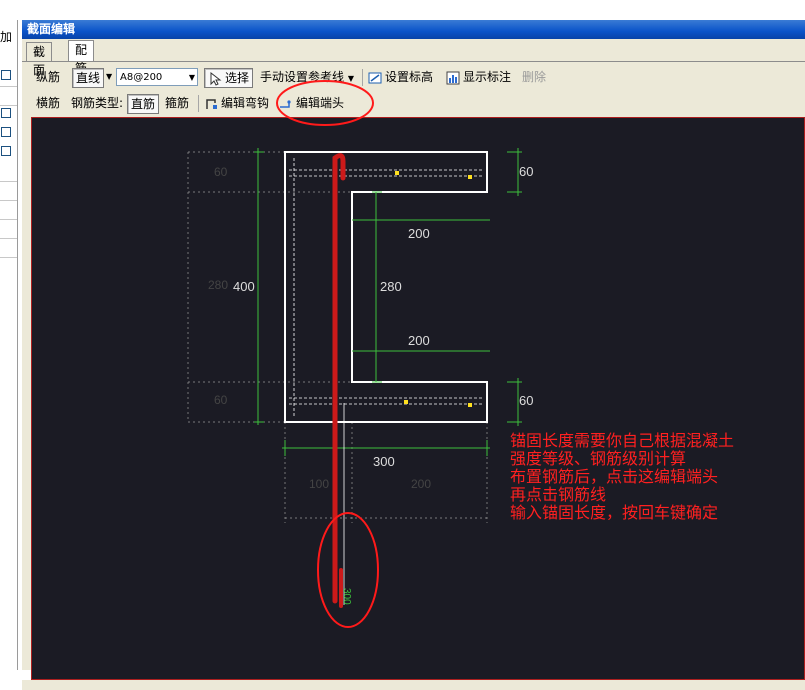 This screenshot has height=690, width=805. I want to click on window-title: 截面编辑, so click(413, 29).